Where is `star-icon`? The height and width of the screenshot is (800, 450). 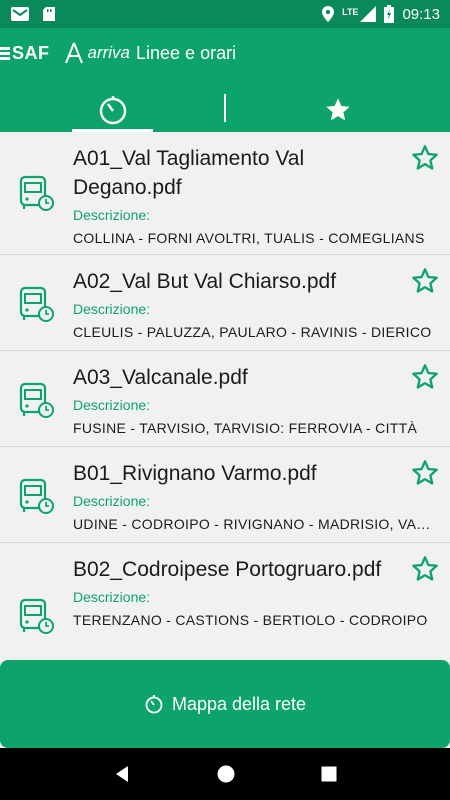 star-icon is located at coordinates (337, 109).